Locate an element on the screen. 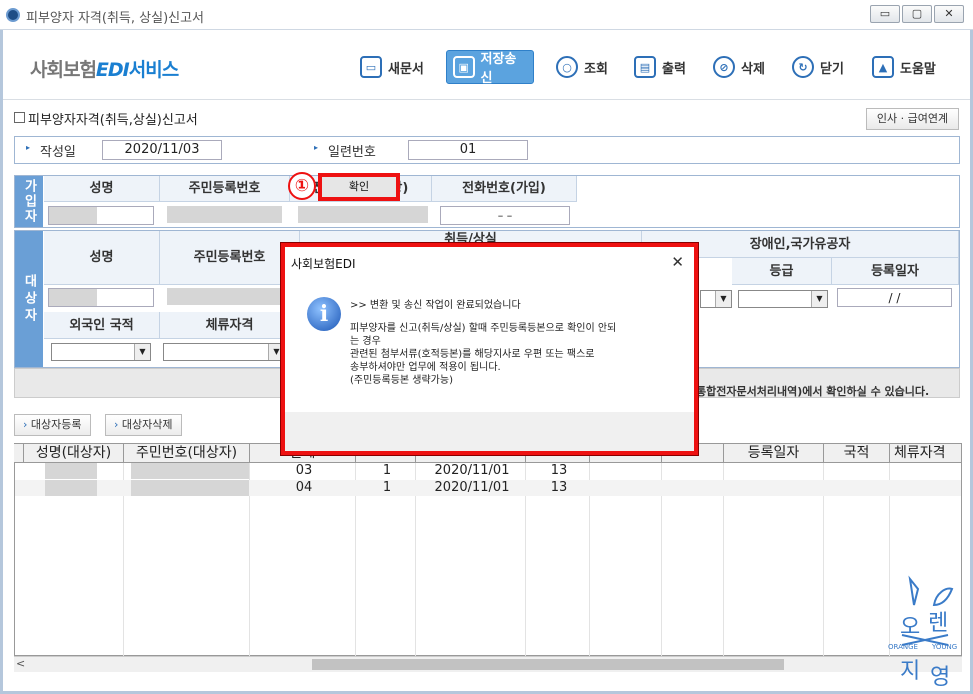 This screenshot has height=694, width=973. serial-label: 일련번호 is located at coordinates (352, 152).